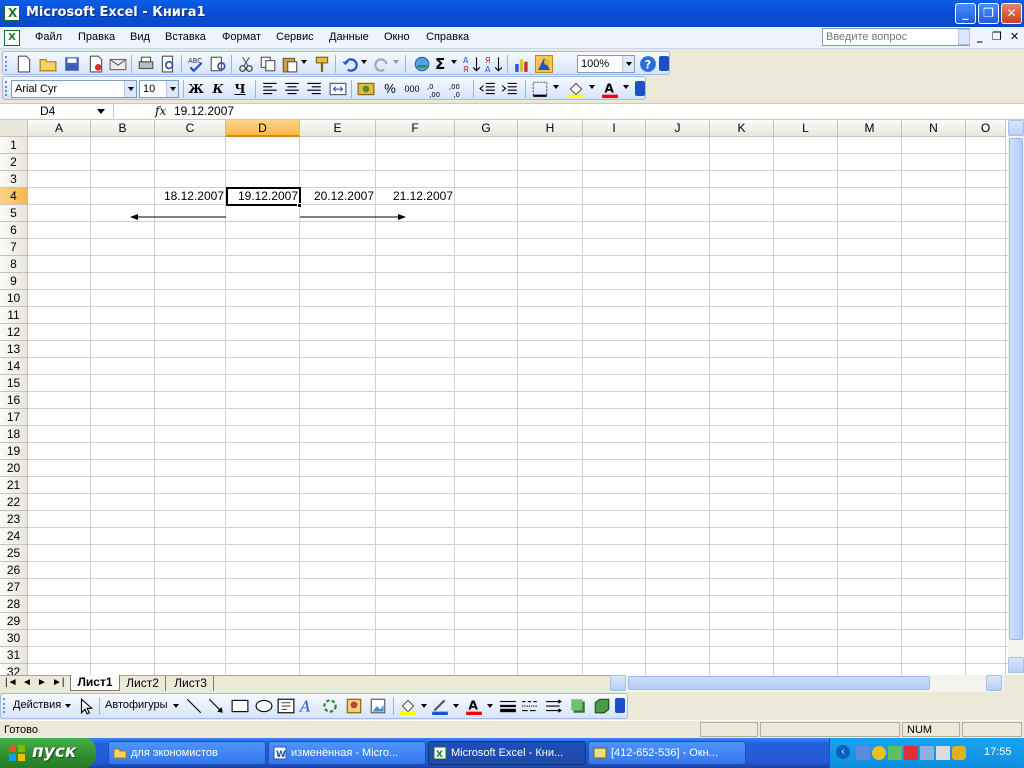 The height and width of the screenshot is (768, 1024). Describe the element at coordinates (1014, 36) in the screenshot. I see `doc-close-button: ✕` at that location.